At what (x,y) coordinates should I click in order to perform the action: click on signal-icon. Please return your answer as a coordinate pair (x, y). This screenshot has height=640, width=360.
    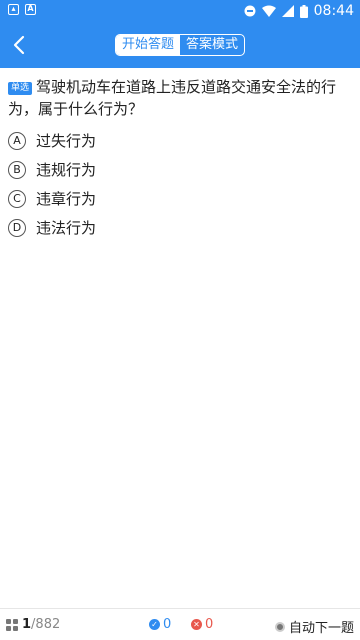
    Looking at the image, I should click on (287, 11).